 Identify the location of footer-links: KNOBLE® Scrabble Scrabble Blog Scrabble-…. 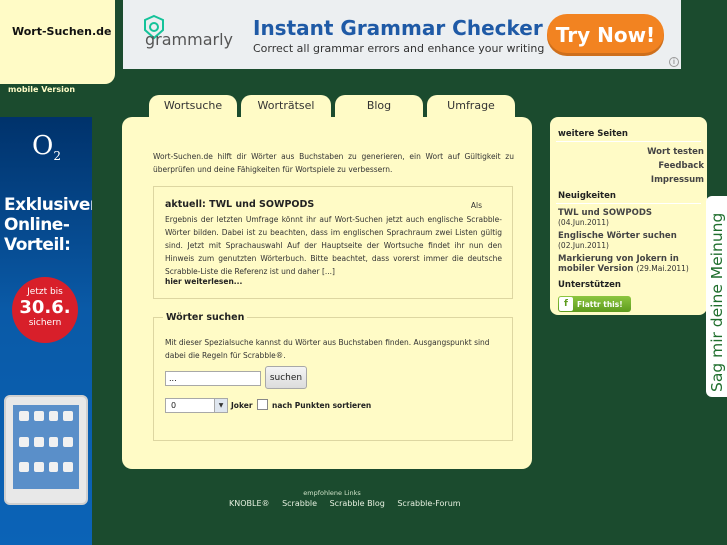
(350, 503).